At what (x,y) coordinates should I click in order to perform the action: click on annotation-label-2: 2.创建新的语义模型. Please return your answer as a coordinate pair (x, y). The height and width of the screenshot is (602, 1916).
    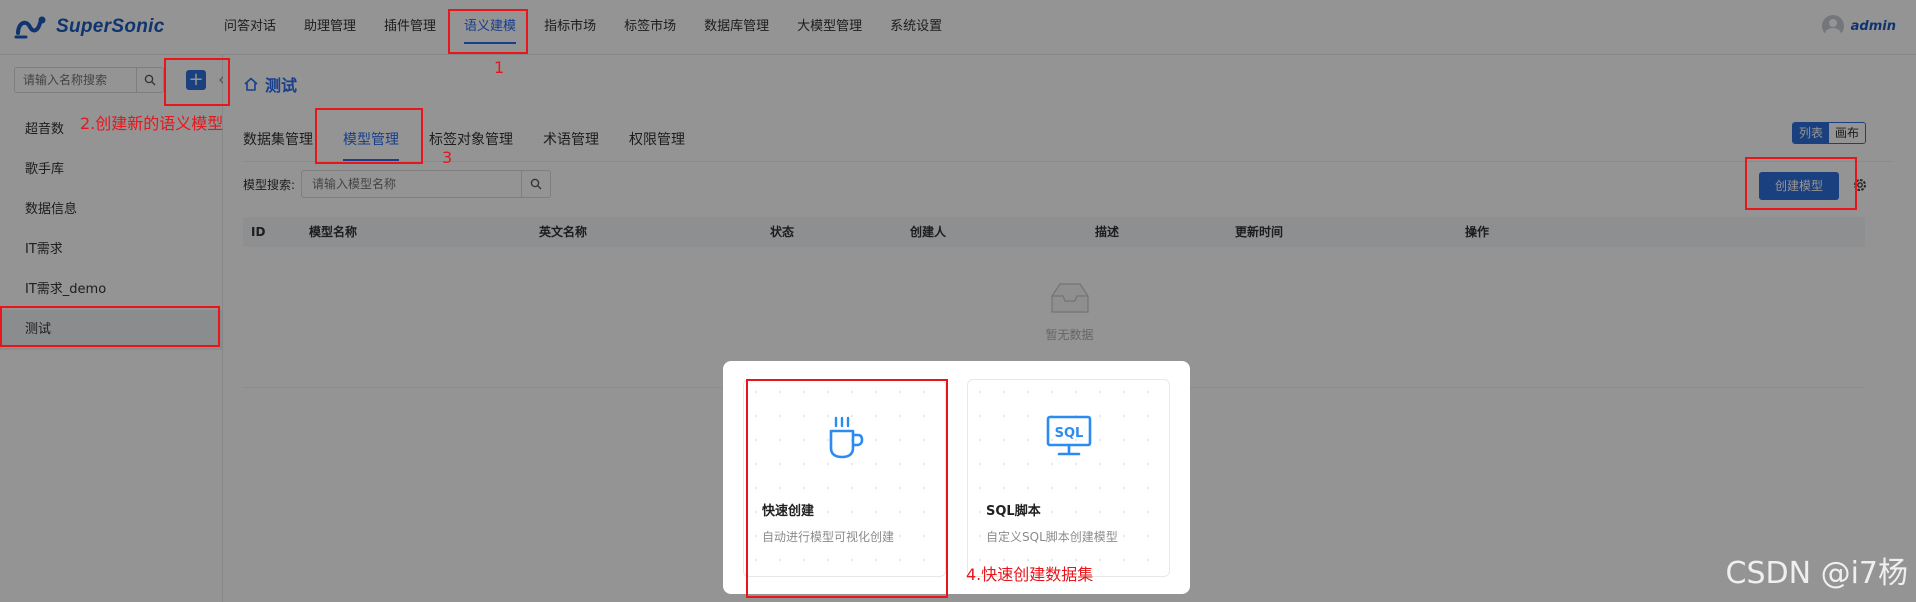
    Looking at the image, I should click on (152, 123).